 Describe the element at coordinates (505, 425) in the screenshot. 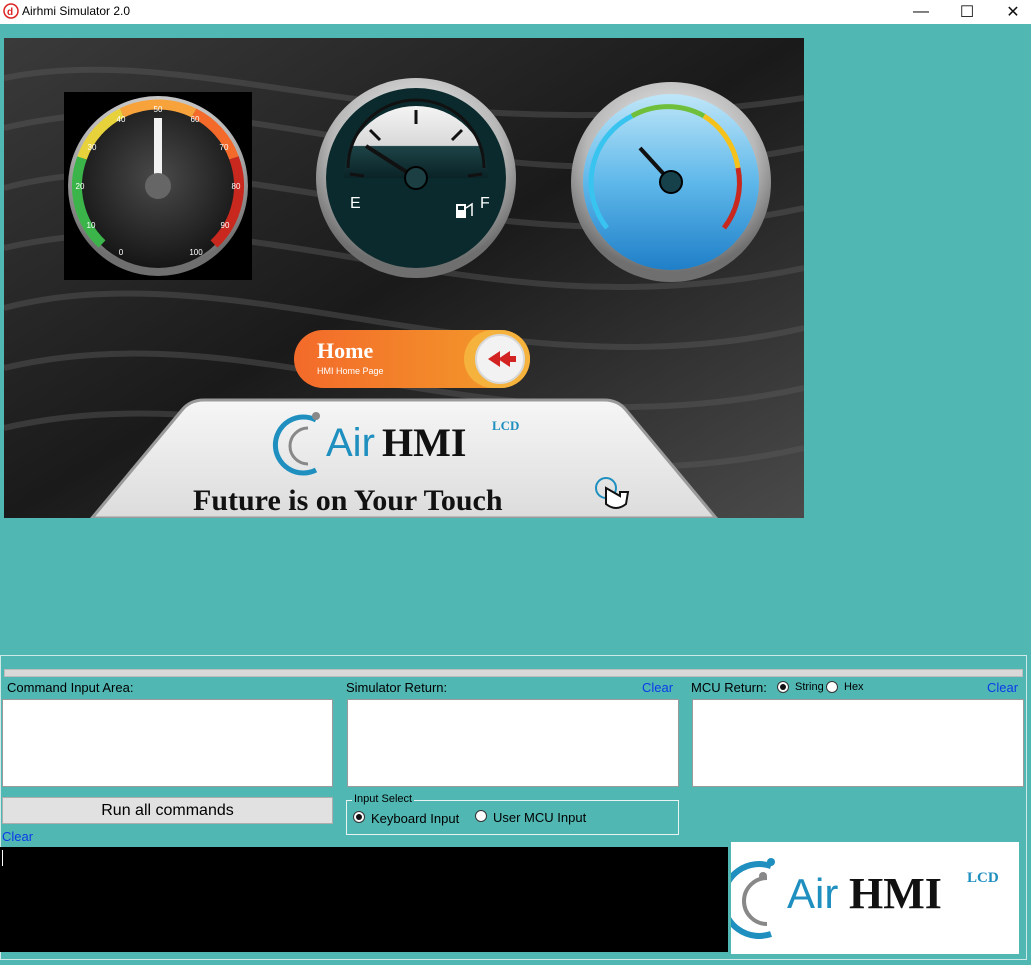

I see `brand-lcd: LCD` at that location.